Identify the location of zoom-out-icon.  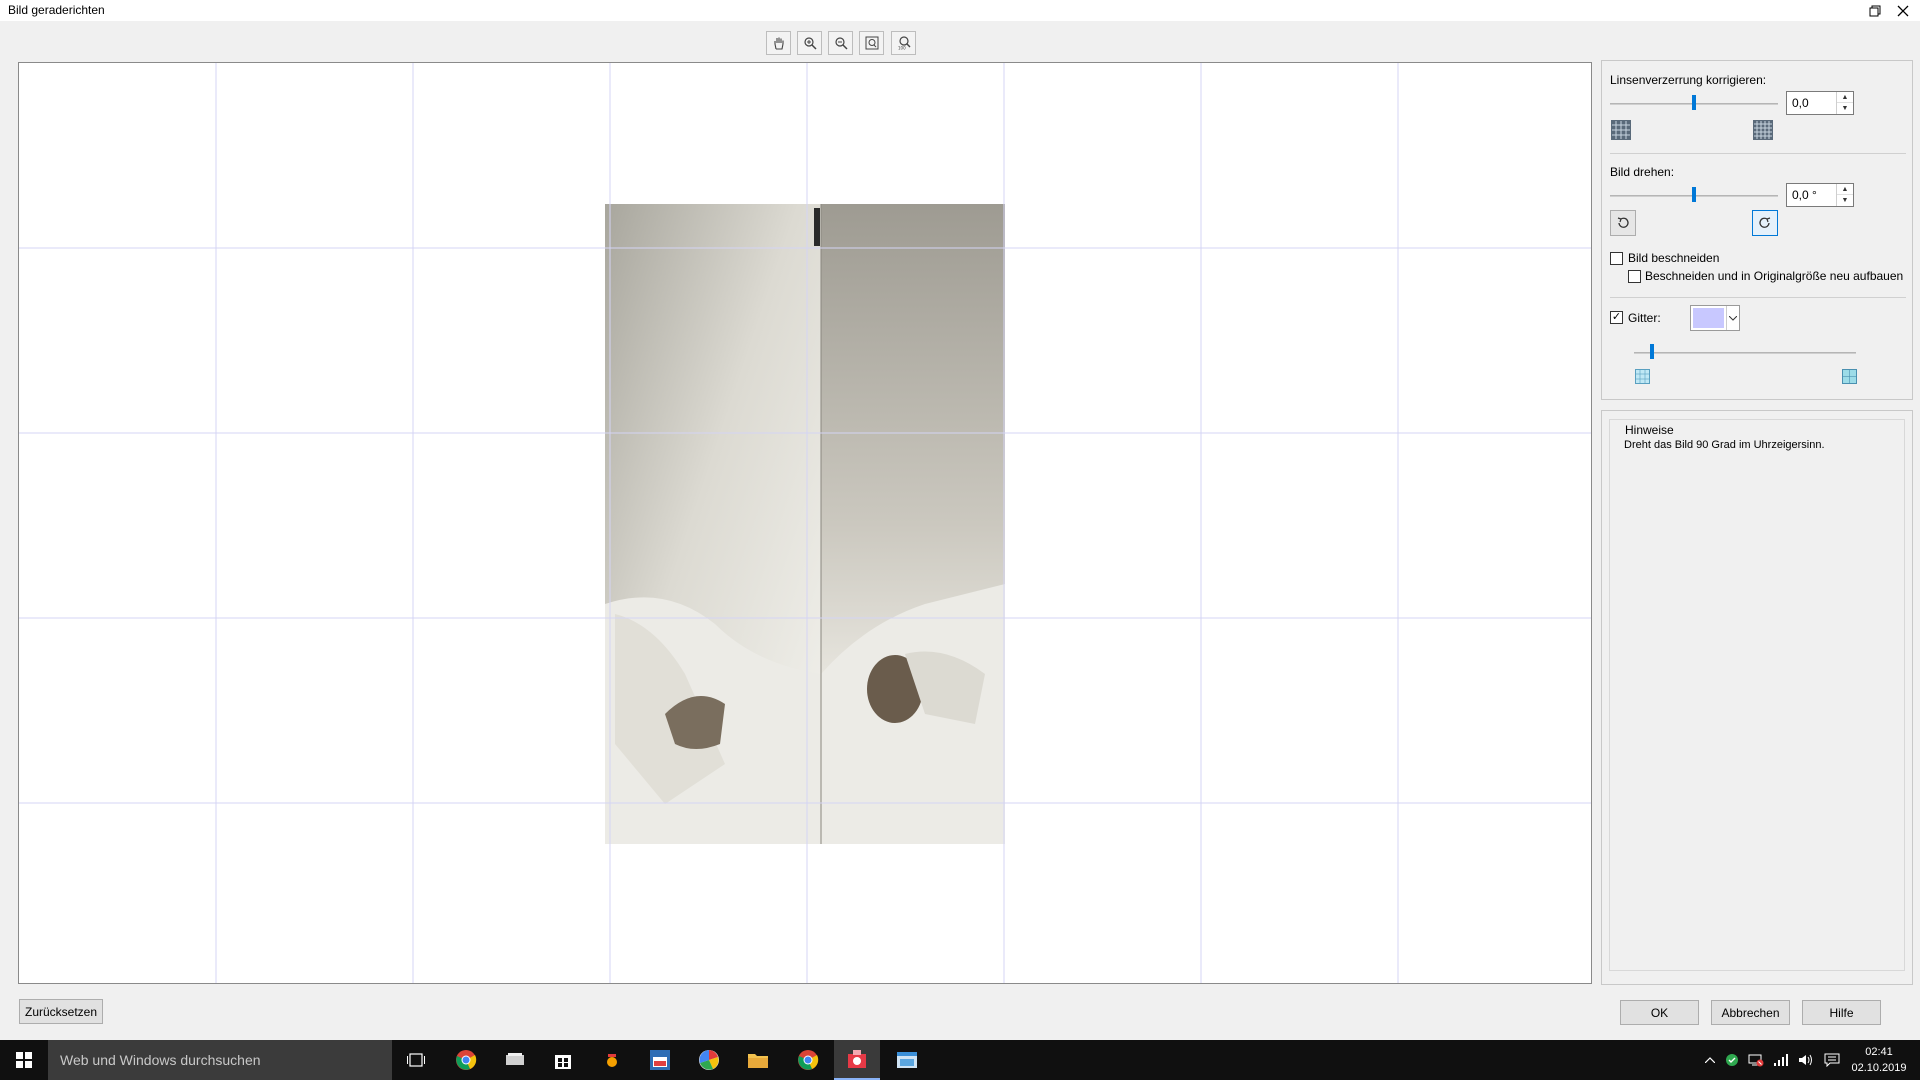
(841, 43).